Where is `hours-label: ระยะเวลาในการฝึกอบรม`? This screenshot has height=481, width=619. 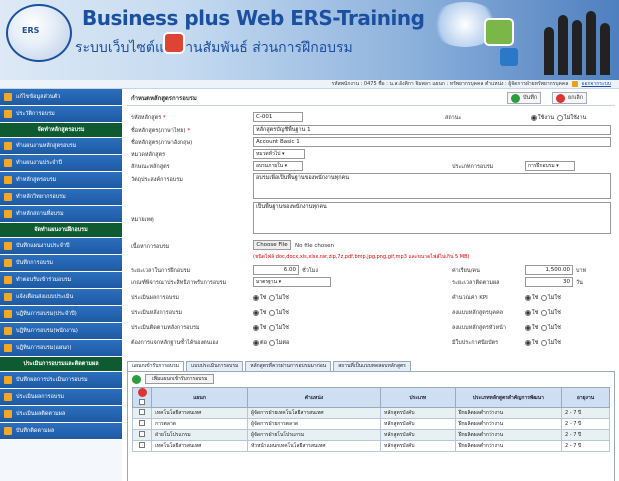
hours-label: ระยะเวลาในการฝึกอบรม is located at coordinates (161, 271).